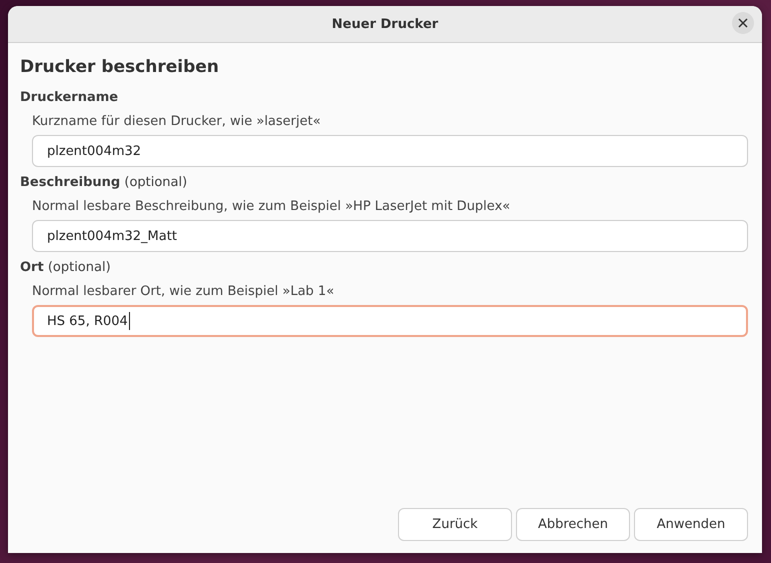 The width and height of the screenshot is (771, 563). Describe the element at coordinates (573, 524) in the screenshot. I see `dialog-button: Abbrechen` at that location.